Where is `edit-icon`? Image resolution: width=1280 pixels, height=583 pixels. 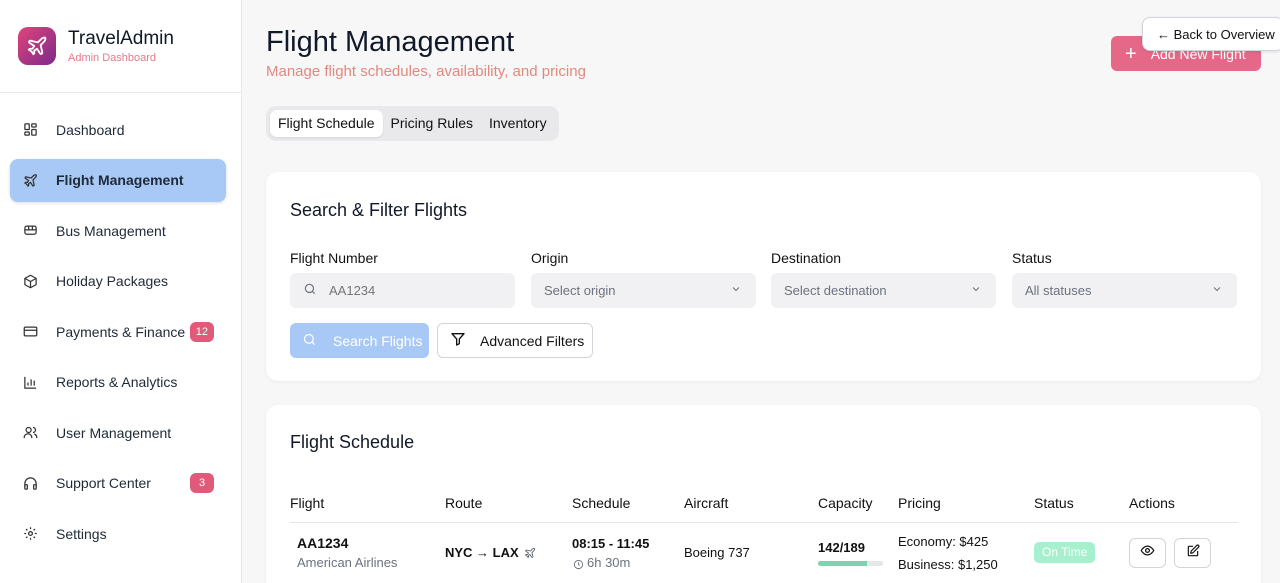 edit-icon is located at coordinates (1193, 553).